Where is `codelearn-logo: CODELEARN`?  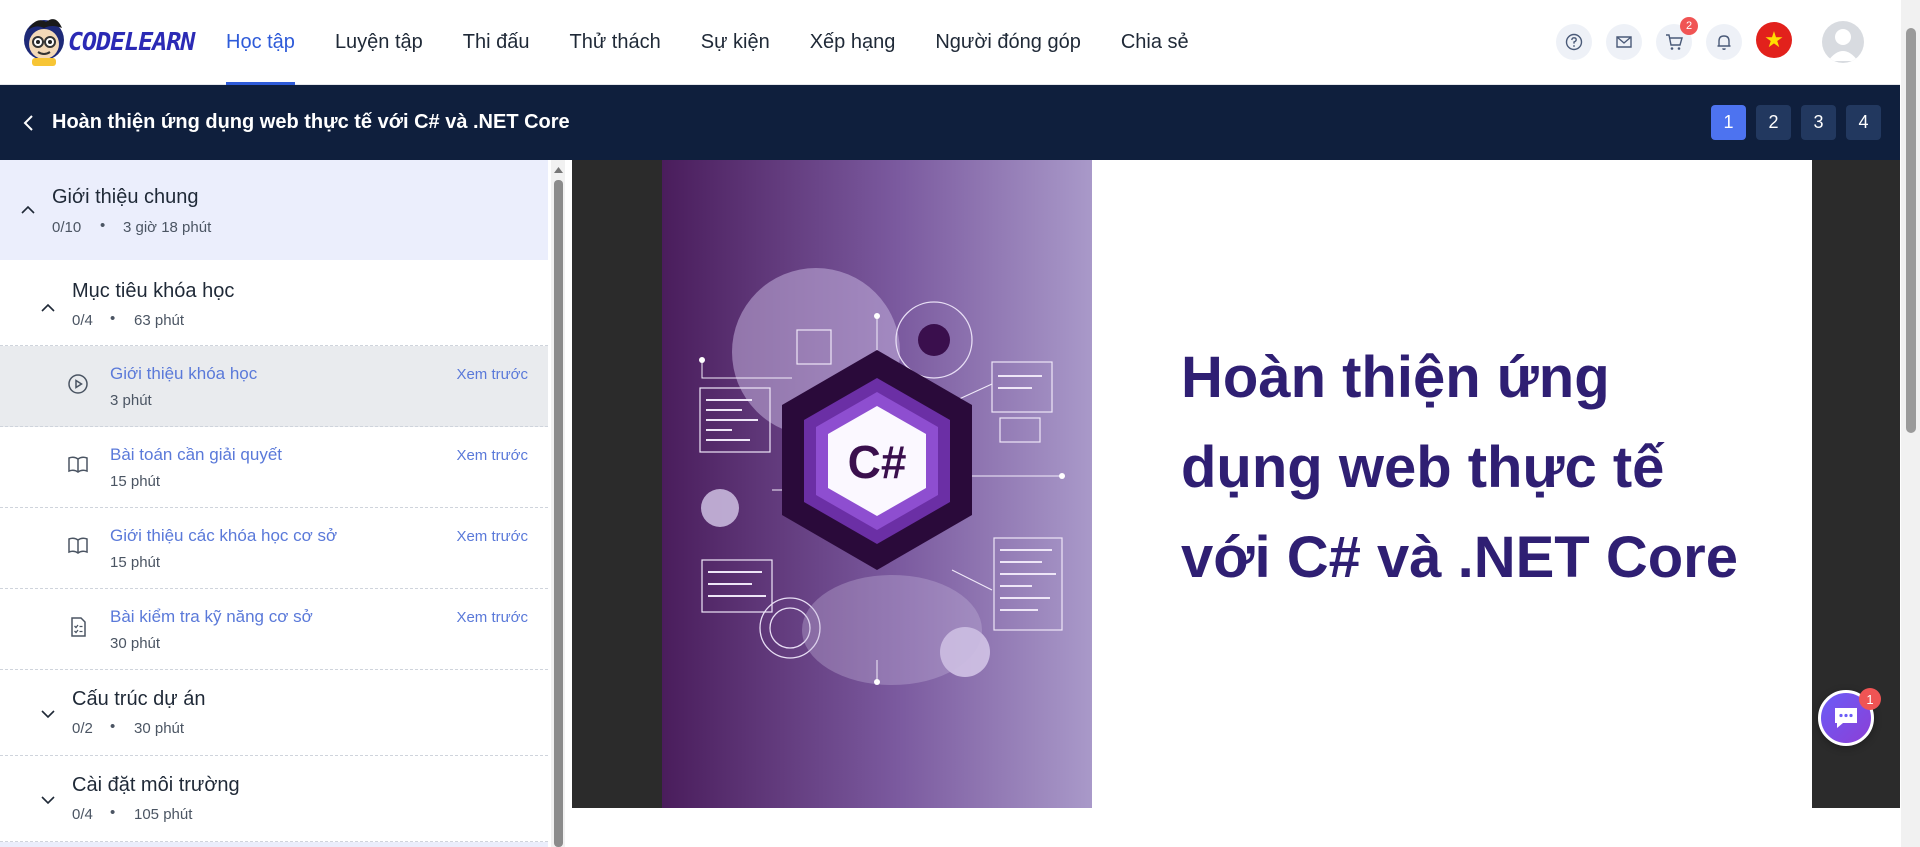
codelearn-logo: CODELEARN is located at coordinates (108, 41).